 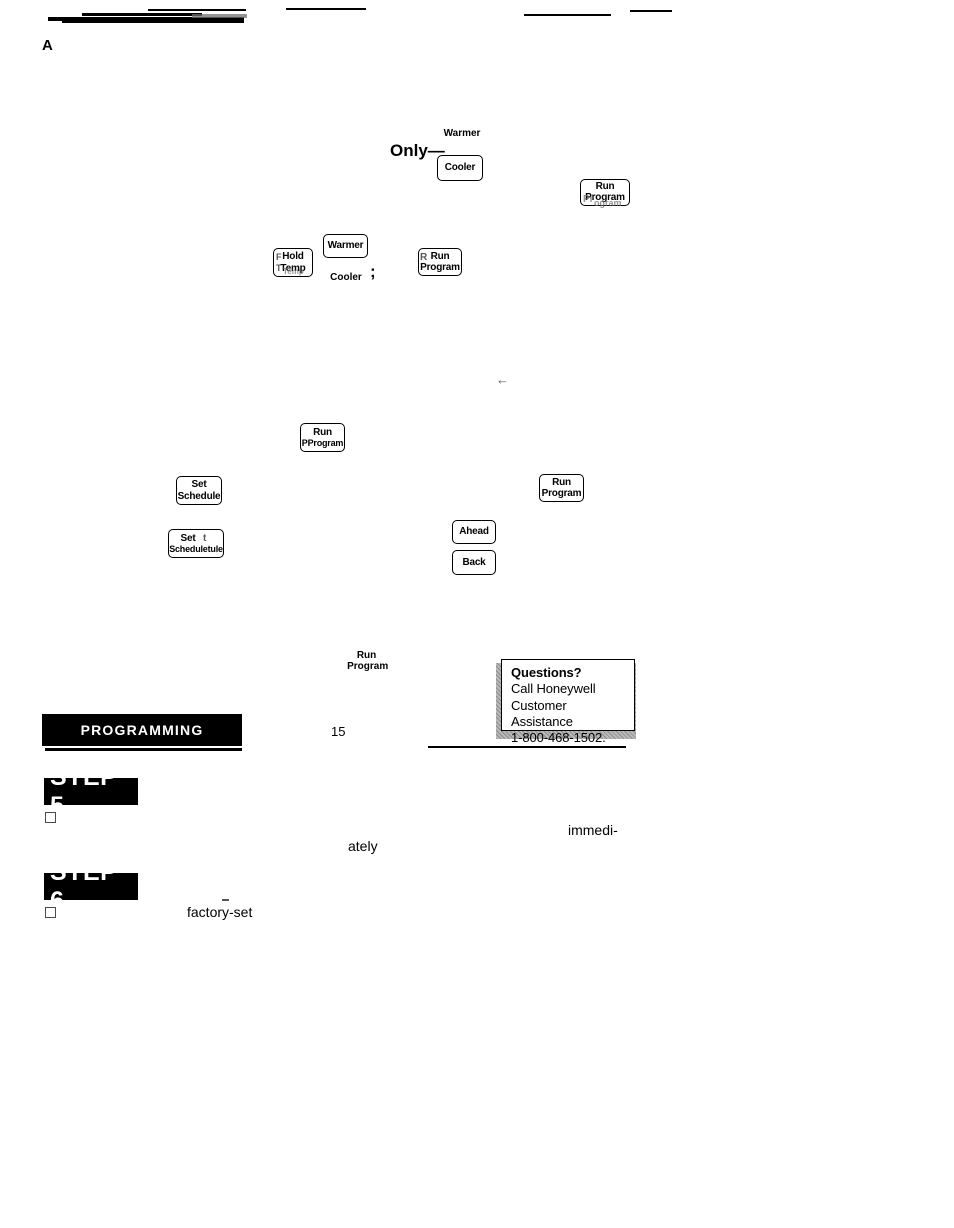 I want to click on warmer-button-mid-label: Warmer, so click(x=345, y=246).